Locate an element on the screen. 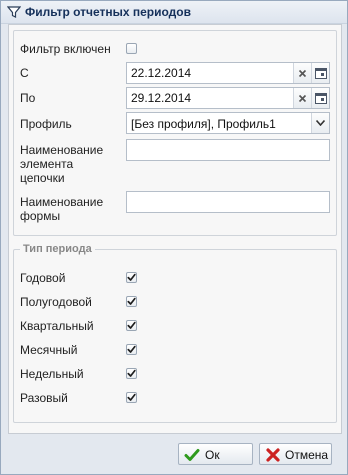  date-from-field is located at coordinates (228, 73).